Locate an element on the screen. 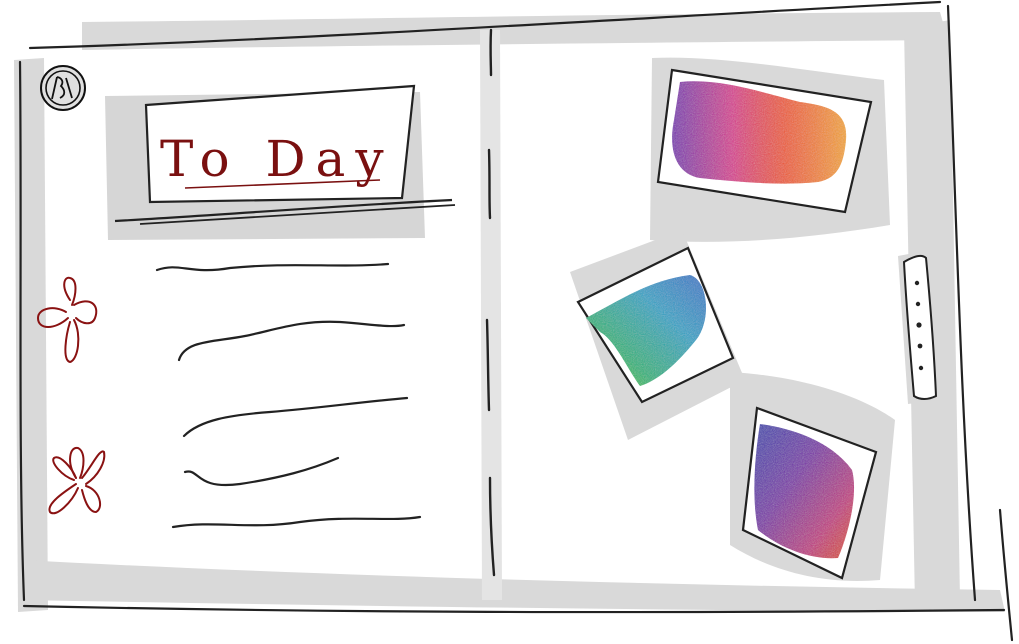 This screenshot has height=644, width=1019. page-title: To Day is located at coordinates (277, 159).